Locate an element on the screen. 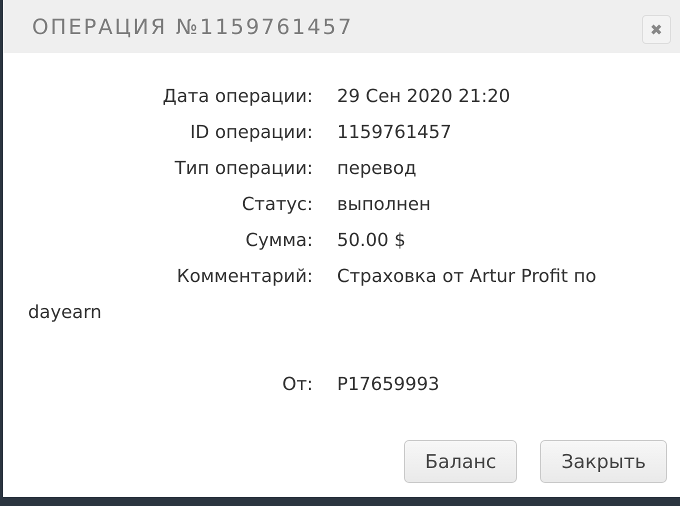 The width and height of the screenshot is (680, 506). field-label: От: is located at coordinates (297, 385).